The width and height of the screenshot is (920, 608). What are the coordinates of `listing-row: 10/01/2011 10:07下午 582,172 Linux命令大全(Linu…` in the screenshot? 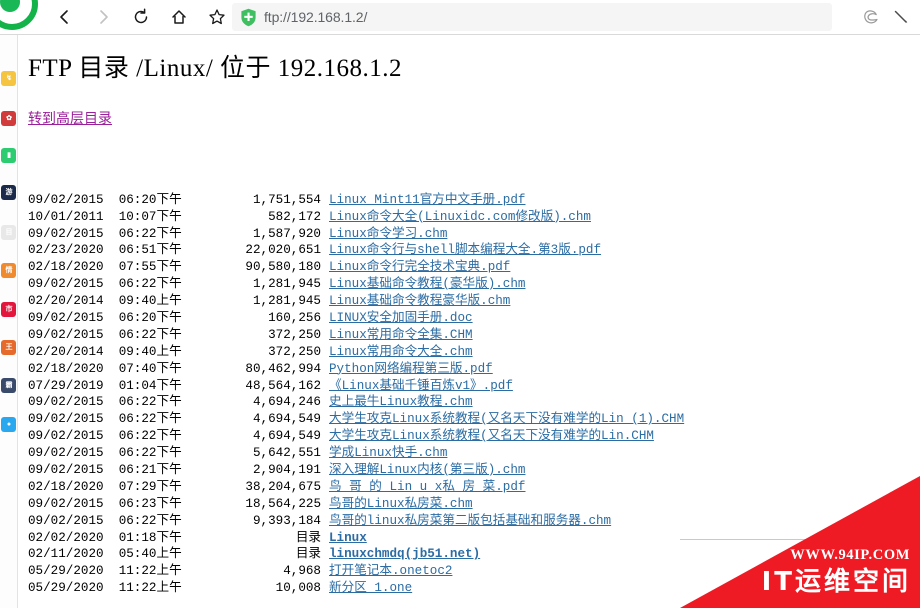 It's located at (356, 217).